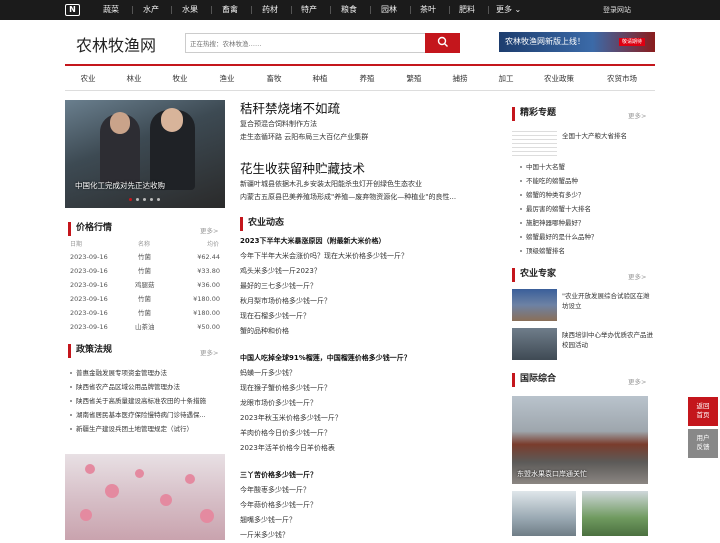 The height and width of the screenshot is (543, 720). What do you see at coordinates (594, 135) in the screenshot?
I see `featured-top-item: 全国十大产粮大省排名` at bounding box center [594, 135].